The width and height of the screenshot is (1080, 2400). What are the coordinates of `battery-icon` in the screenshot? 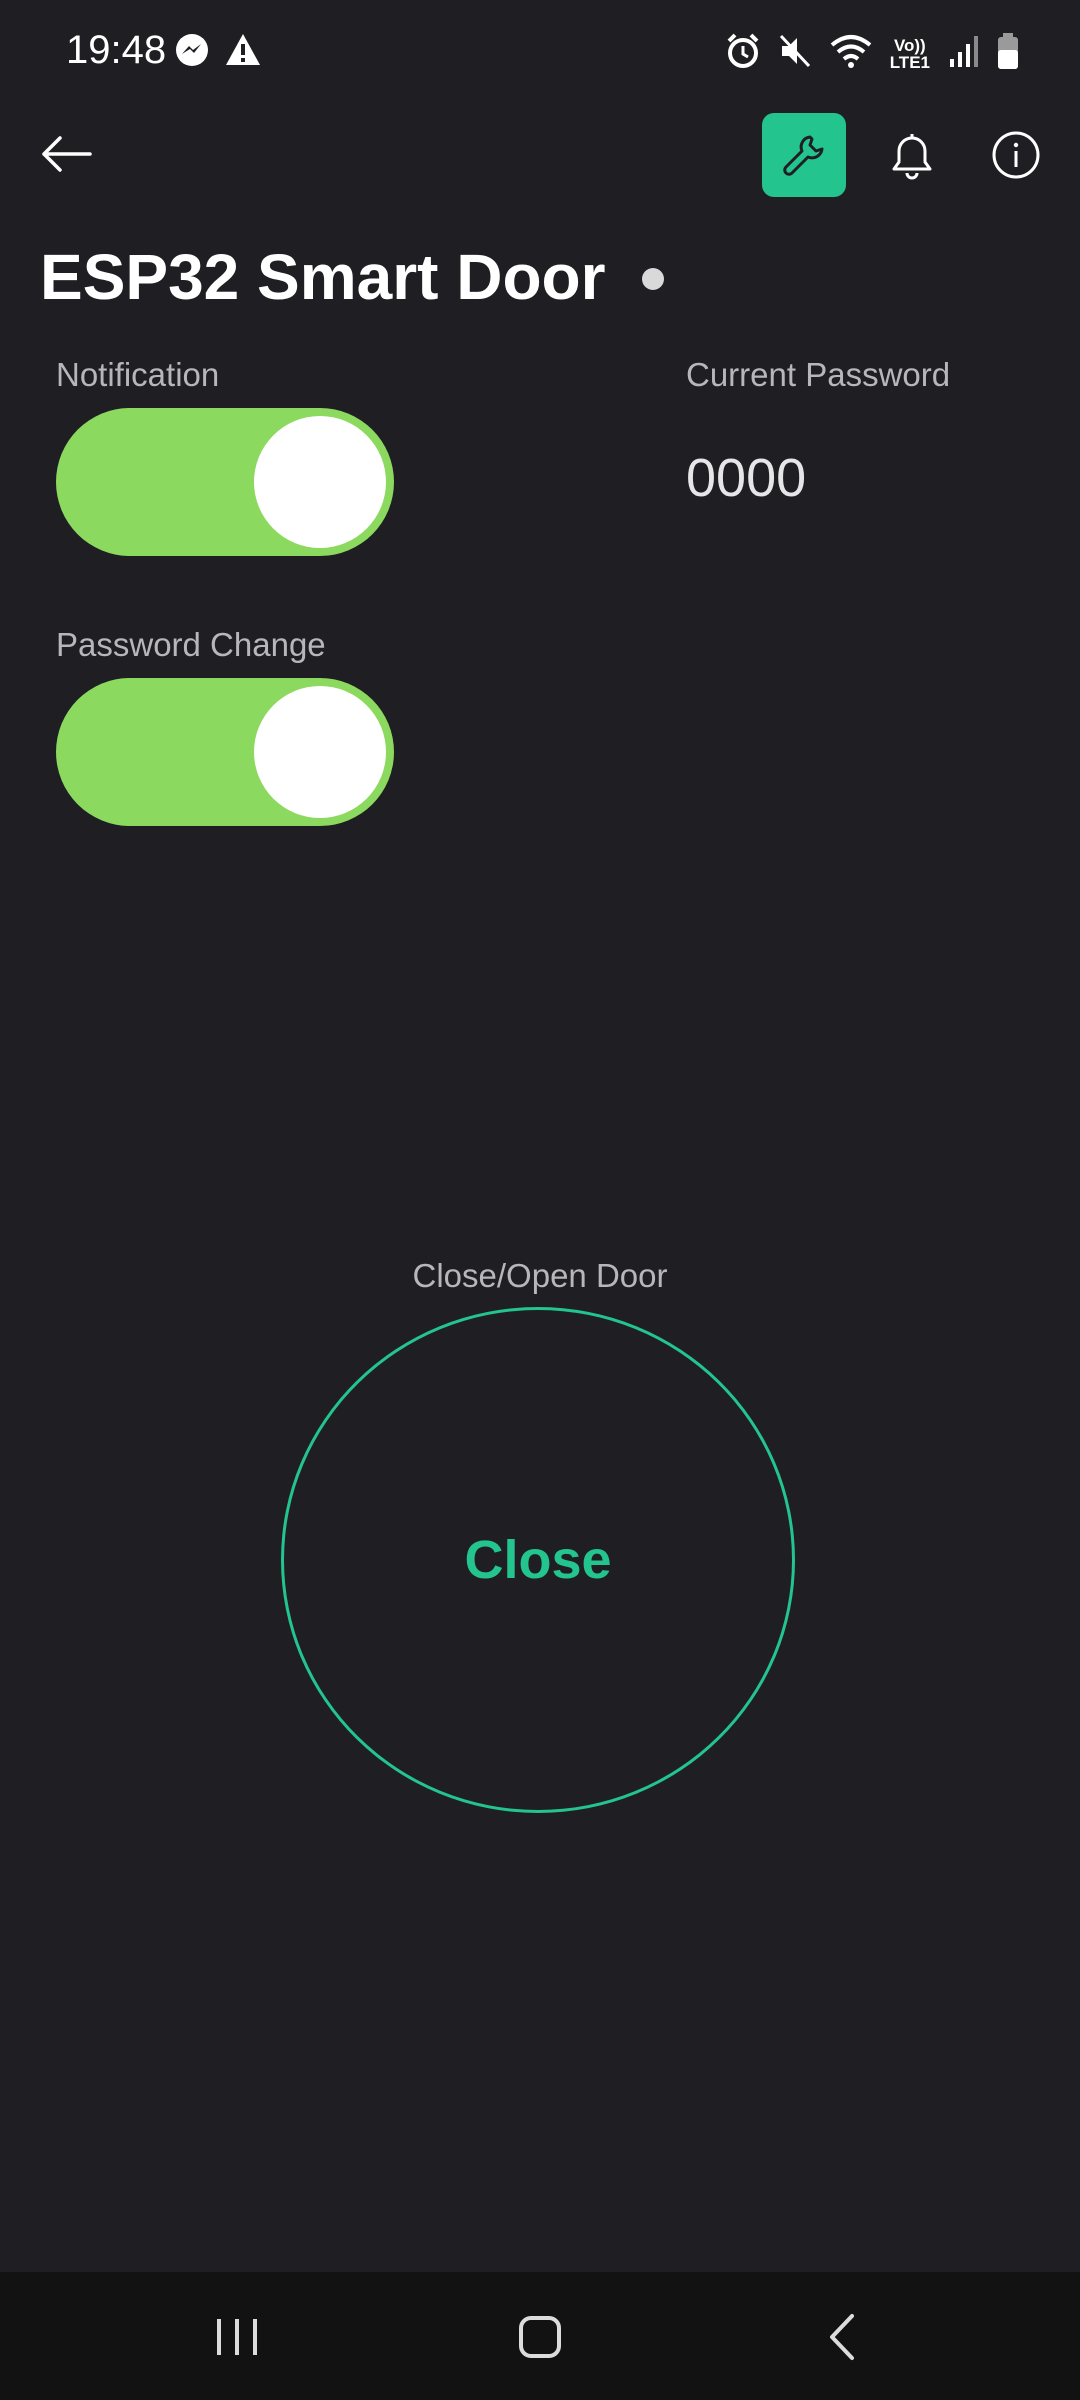 It's located at (1008, 53).